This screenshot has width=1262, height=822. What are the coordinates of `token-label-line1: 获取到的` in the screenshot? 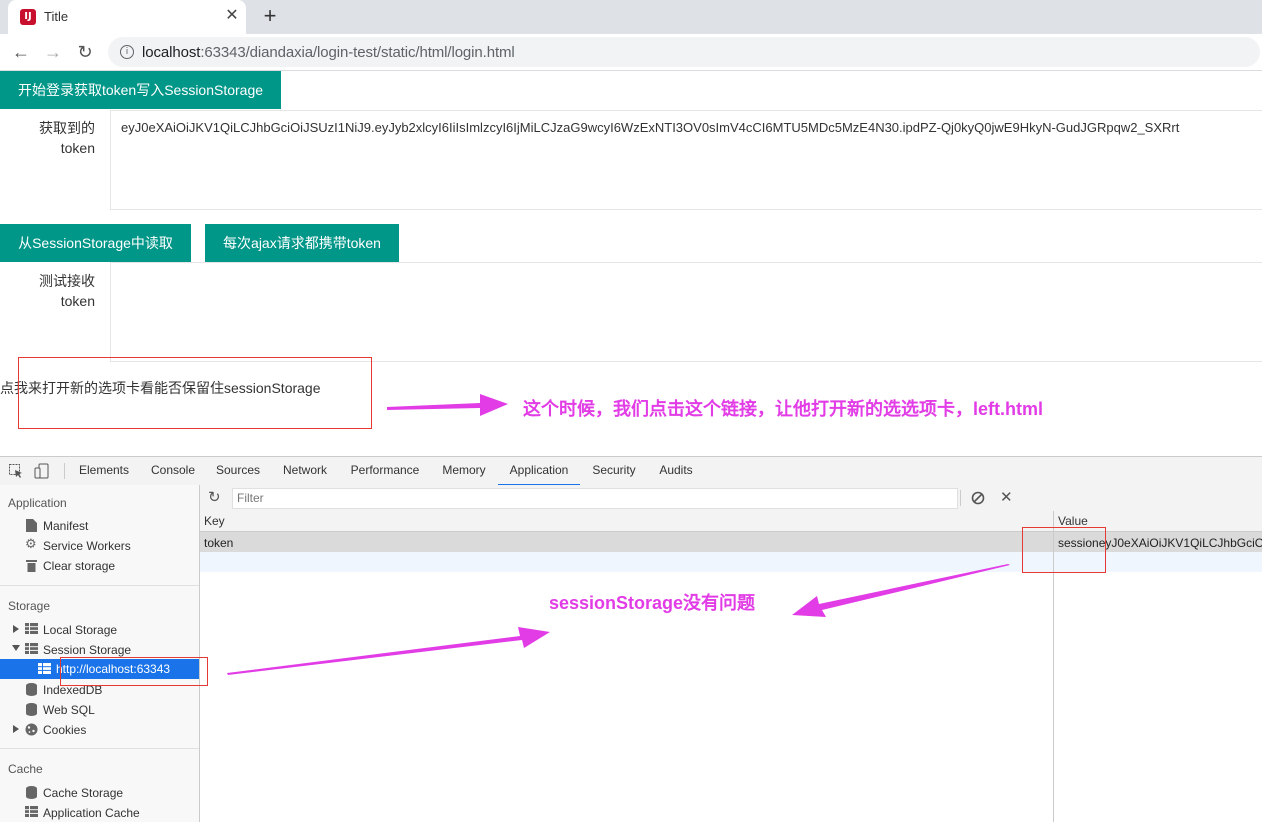 It's located at (67, 128).